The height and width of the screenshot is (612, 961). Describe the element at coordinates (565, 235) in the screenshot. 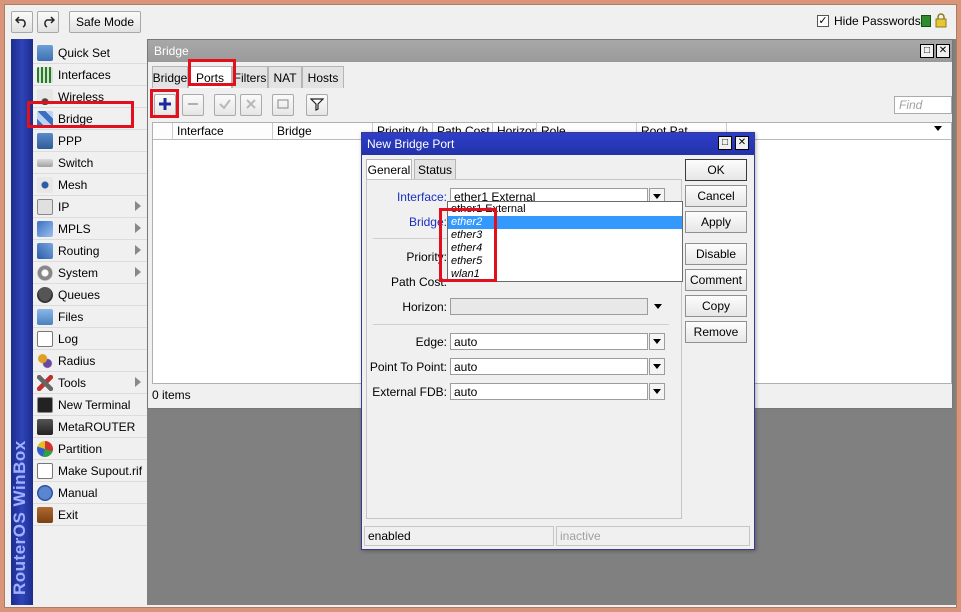

I see `dropdown-option: ether3` at that location.